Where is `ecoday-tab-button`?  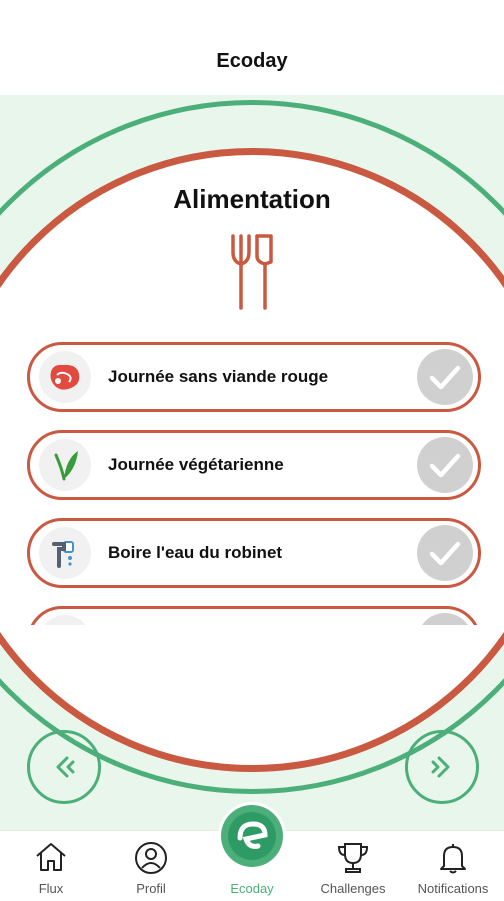 ecoday-tab-button is located at coordinates (252, 836).